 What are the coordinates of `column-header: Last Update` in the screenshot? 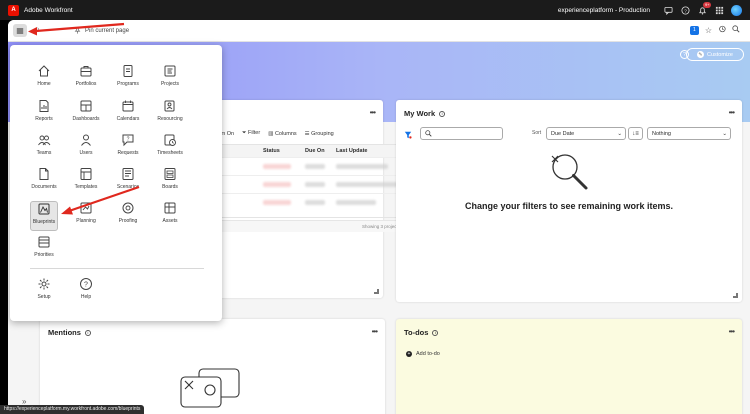 It's located at (366, 151).